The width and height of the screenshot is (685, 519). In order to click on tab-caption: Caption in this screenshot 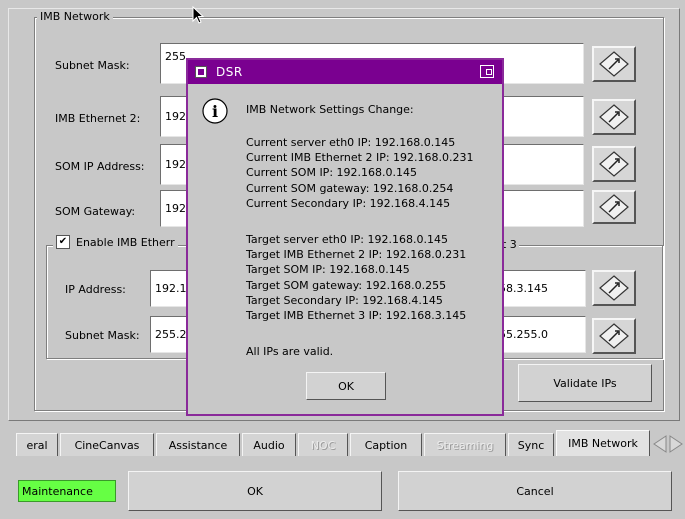, I will do `click(386, 444)`.